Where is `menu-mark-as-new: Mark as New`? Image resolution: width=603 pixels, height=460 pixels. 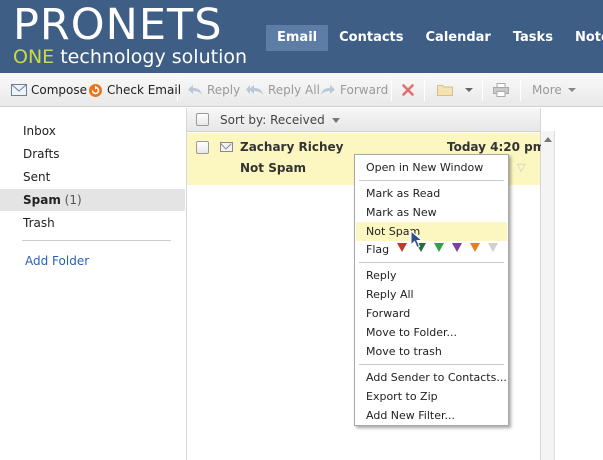 menu-mark-as-new: Mark as New is located at coordinates (431, 212).